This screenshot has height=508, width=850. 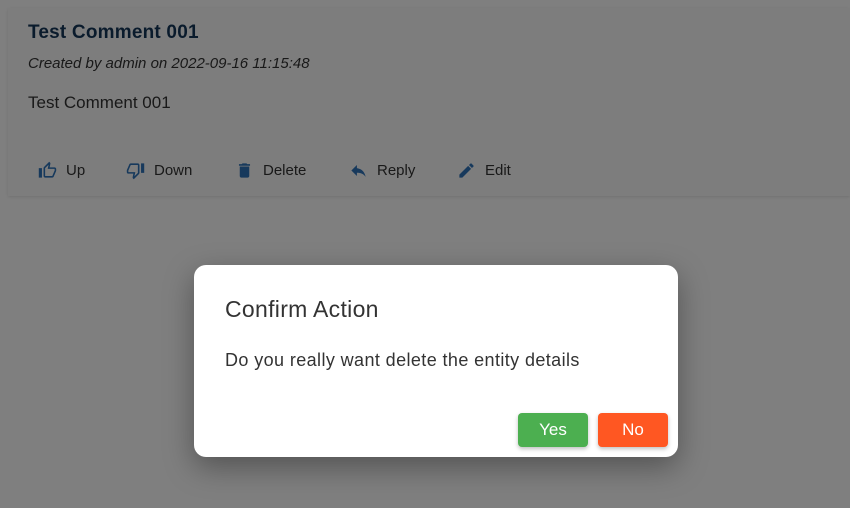 I want to click on yes-button: Yes, so click(x=553, y=430).